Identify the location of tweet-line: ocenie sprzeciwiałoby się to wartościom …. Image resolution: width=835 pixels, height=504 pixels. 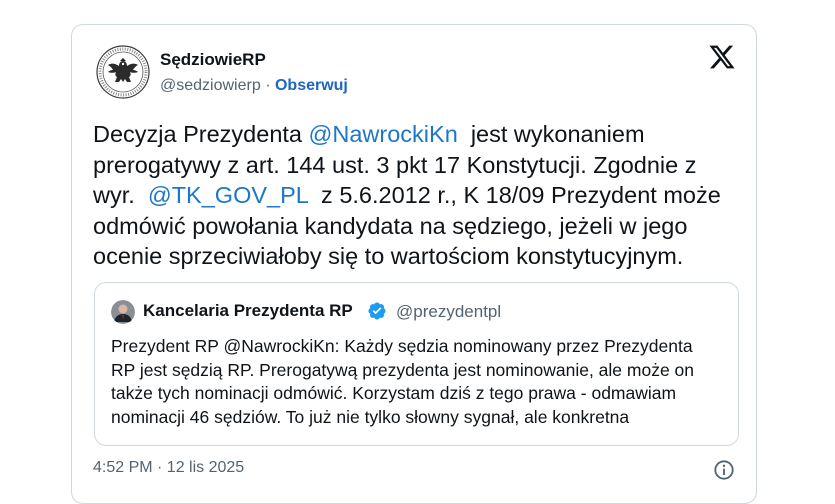
(418, 256).